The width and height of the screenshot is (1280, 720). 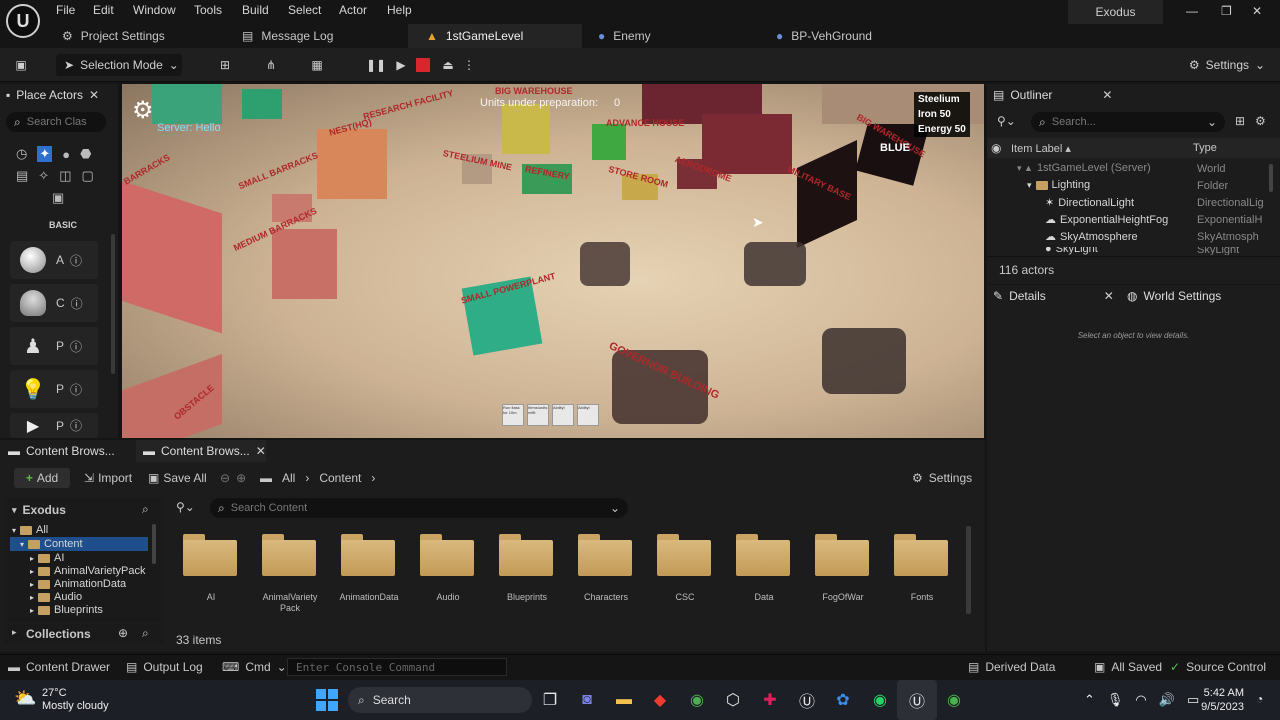 I want to click on all-saved-button: ▣ All Saved, so click(x=1128, y=667).